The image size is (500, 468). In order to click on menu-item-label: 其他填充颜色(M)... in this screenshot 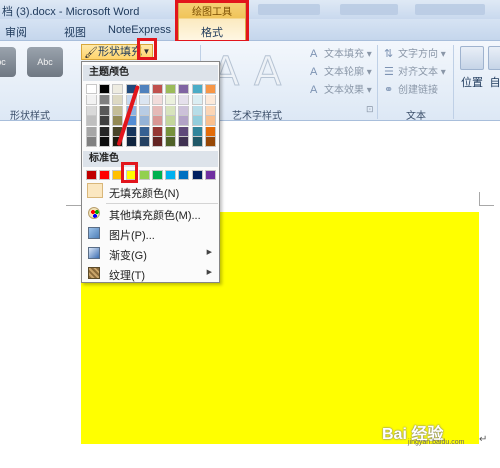, I will do `click(155, 216)`.